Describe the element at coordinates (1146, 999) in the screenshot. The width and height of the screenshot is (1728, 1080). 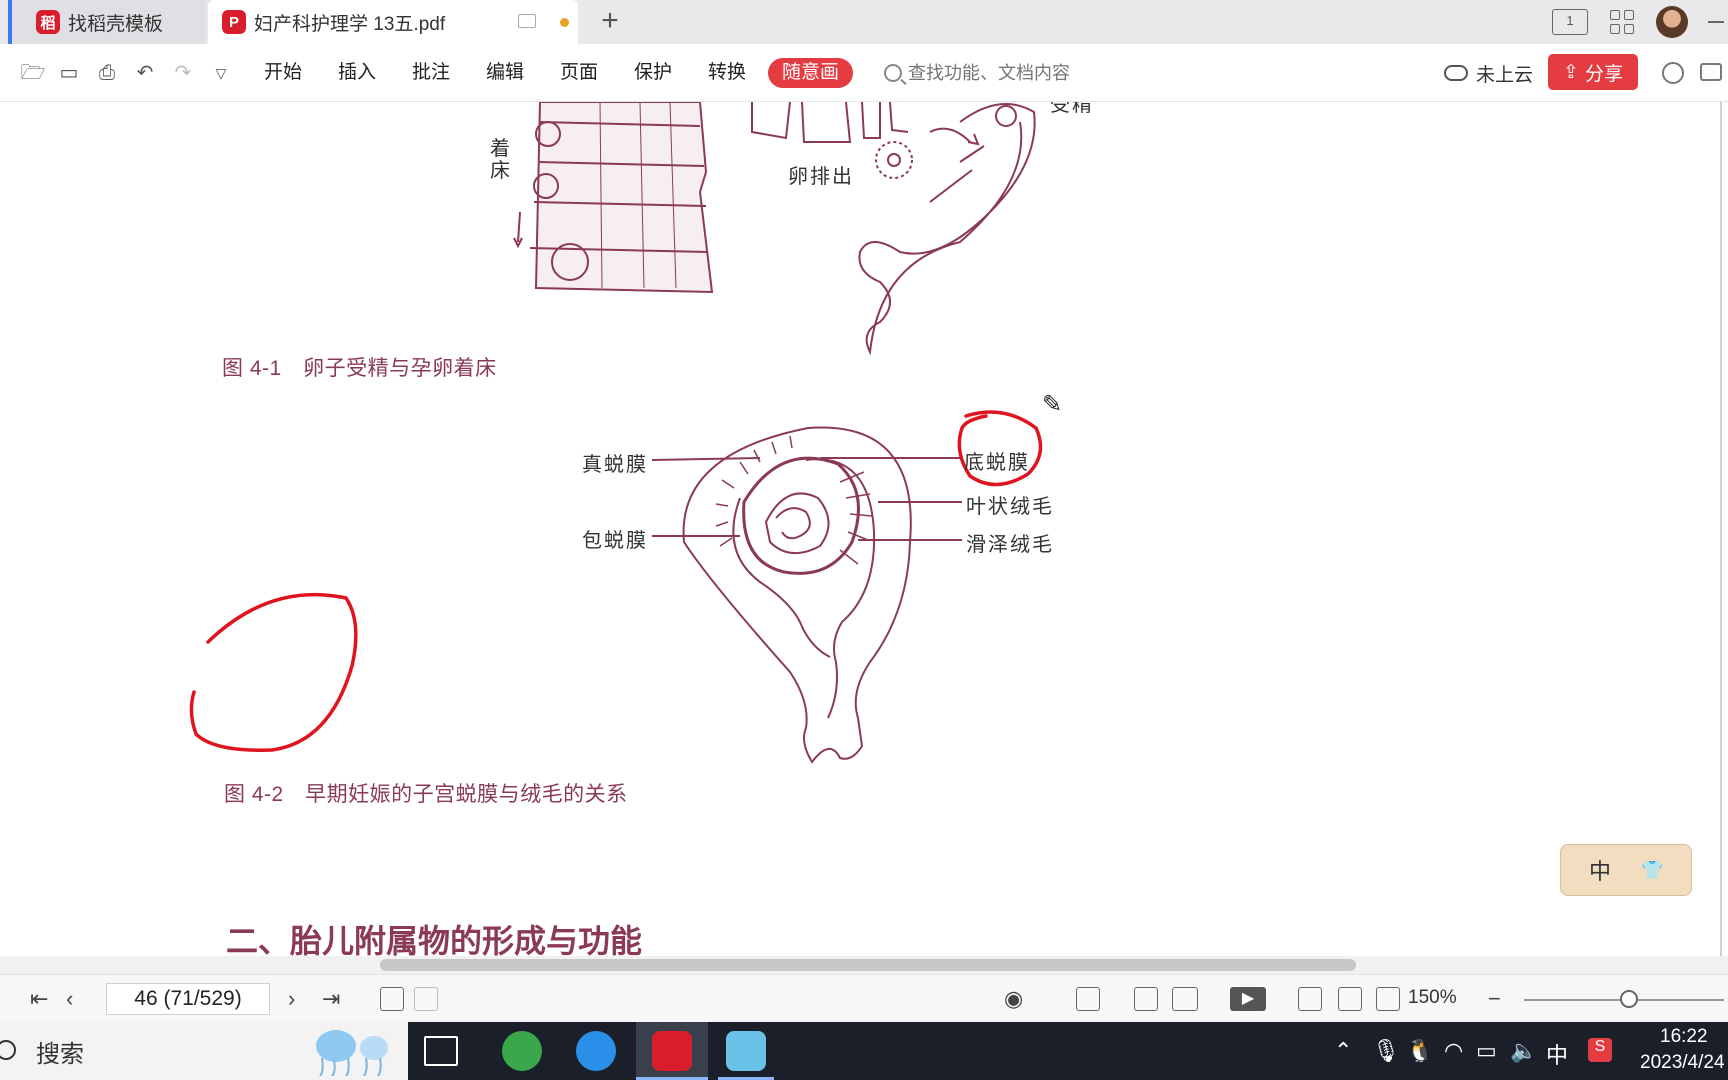
I see `single-page-icon` at that location.